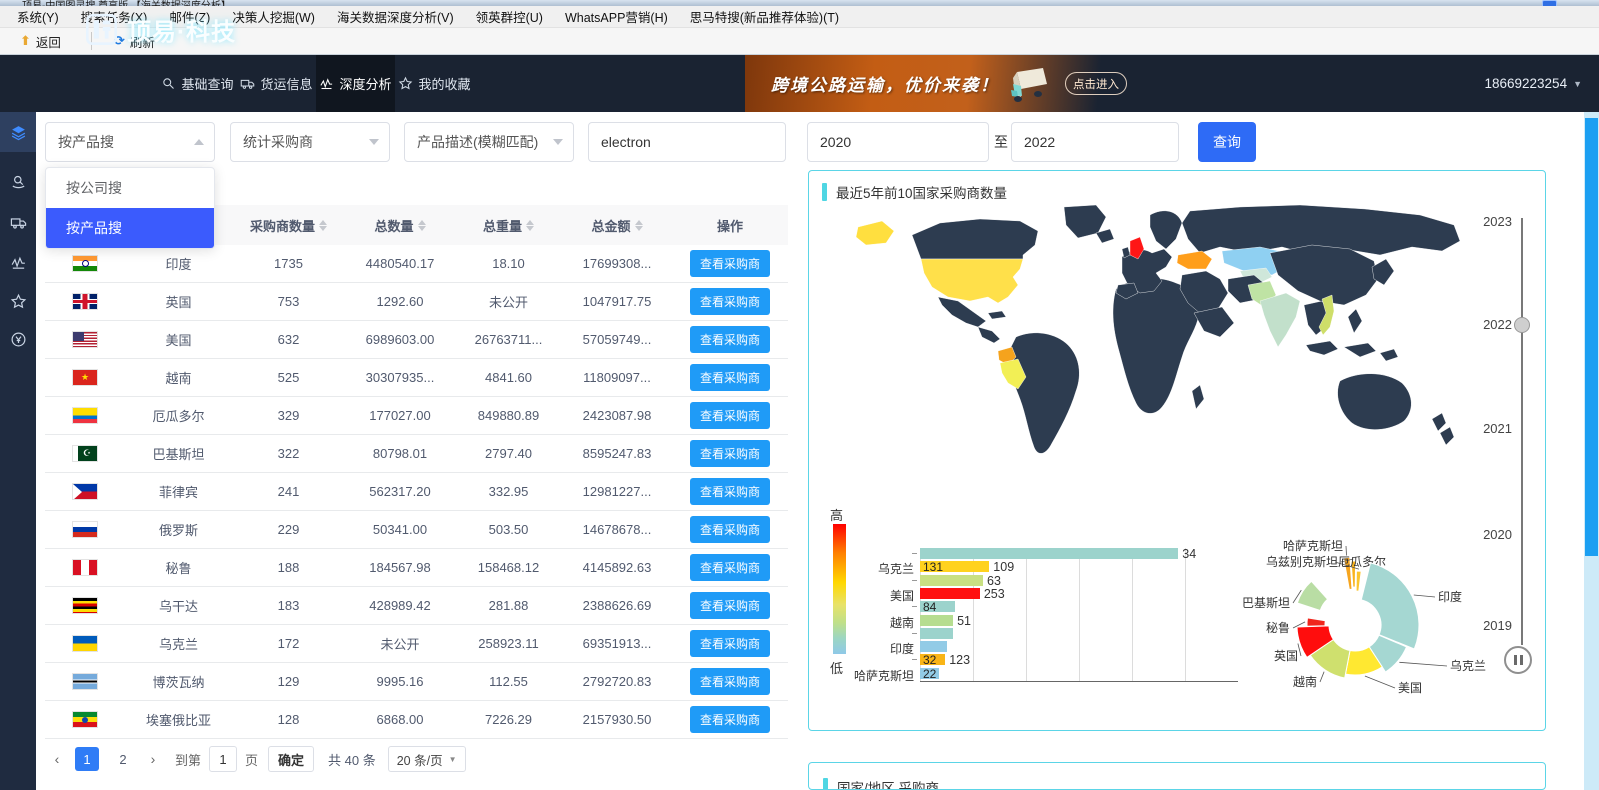  Describe the element at coordinates (933, 647) in the screenshot. I see `bar-印度` at that location.